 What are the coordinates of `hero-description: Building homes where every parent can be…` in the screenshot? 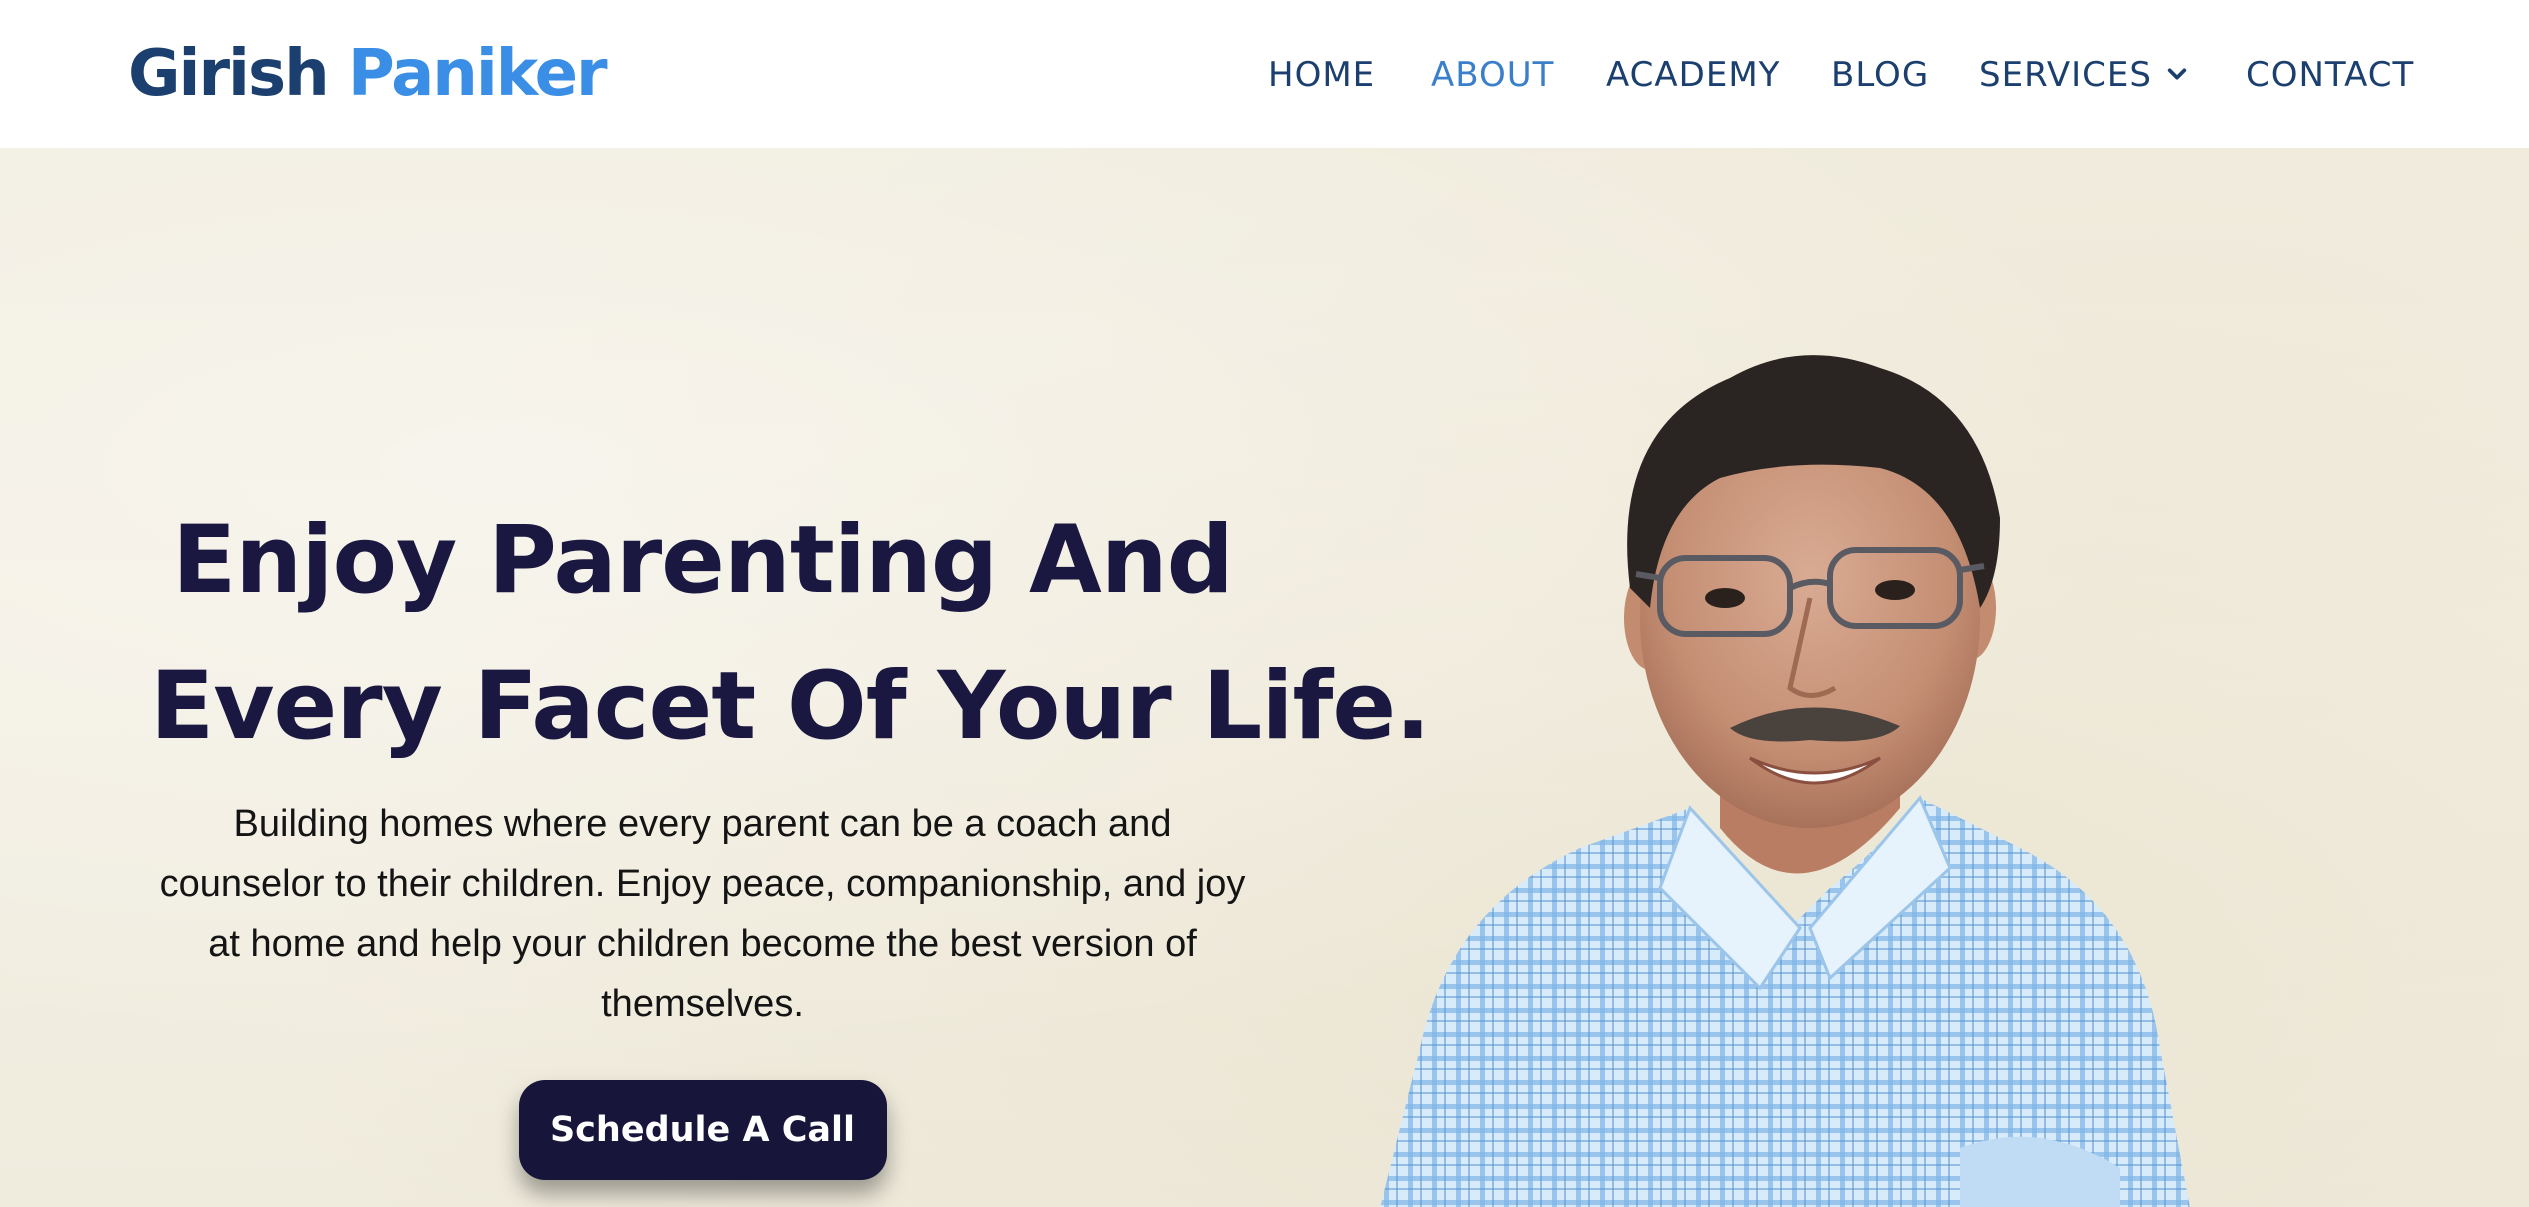 It's located at (702, 914).